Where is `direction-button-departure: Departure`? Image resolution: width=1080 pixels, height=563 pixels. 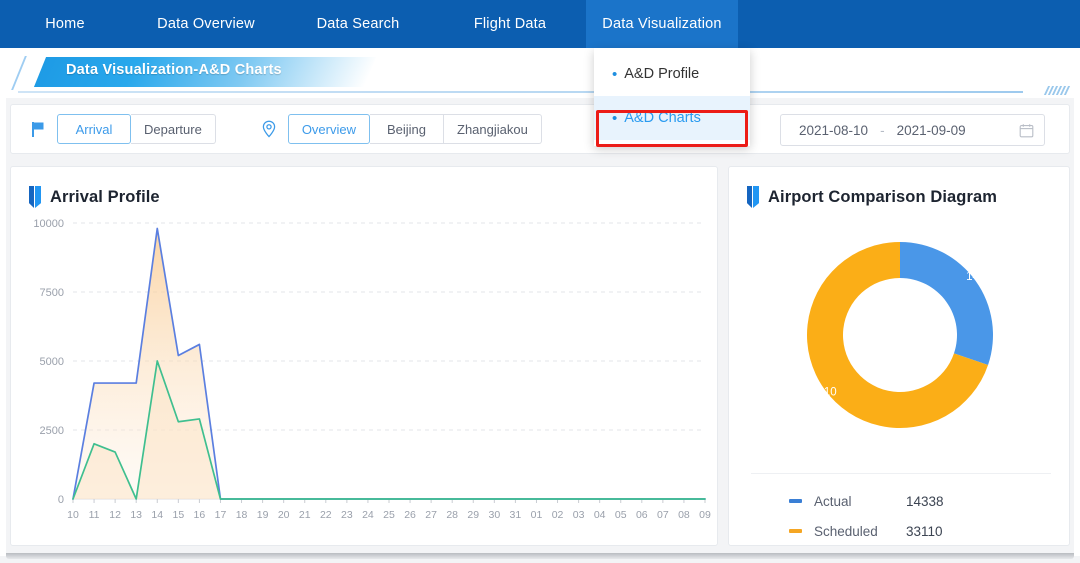 direction-button-departure: Departure is located at coordinates (173, 129).